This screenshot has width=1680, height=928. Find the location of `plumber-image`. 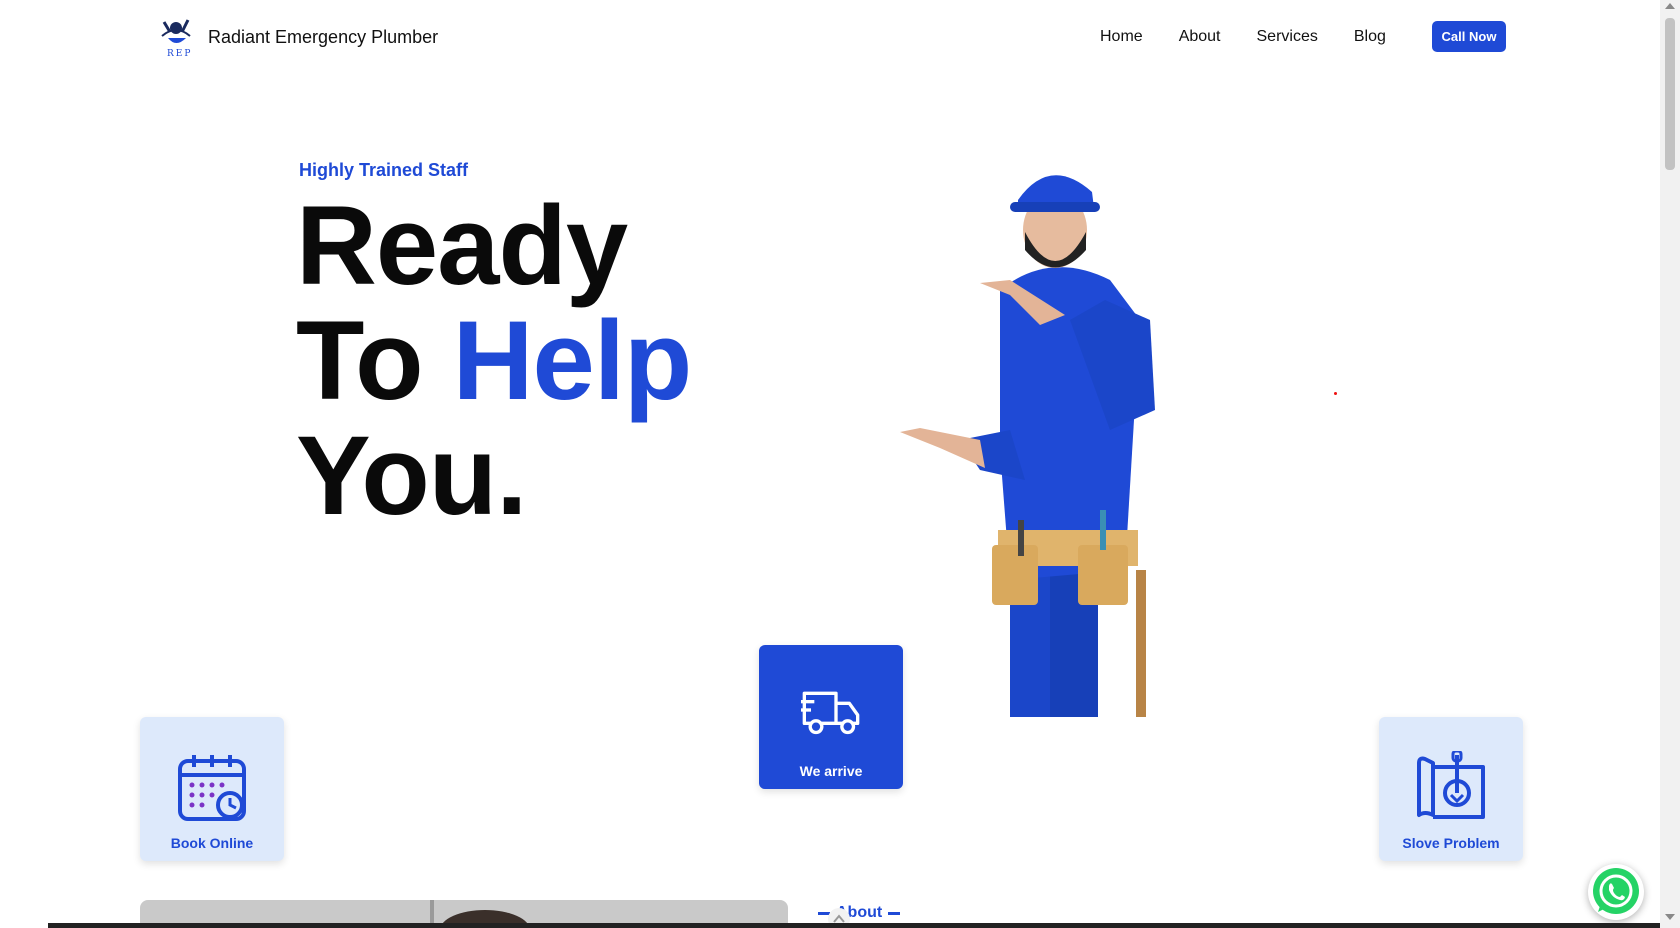

plumber-image is located at coordinates (1027, 446).